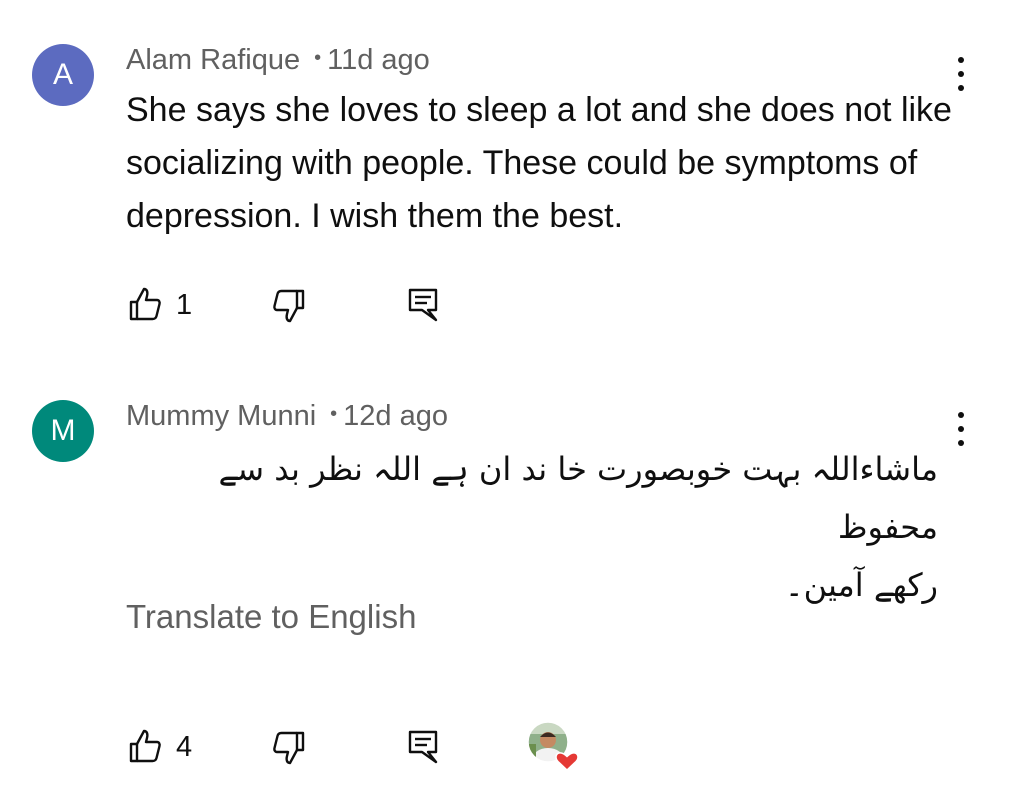 This screenshot has width=1024, height=801. Describe the element at coordinates (184, 305) in the screenshot. I see `like-count: 1` at that location.